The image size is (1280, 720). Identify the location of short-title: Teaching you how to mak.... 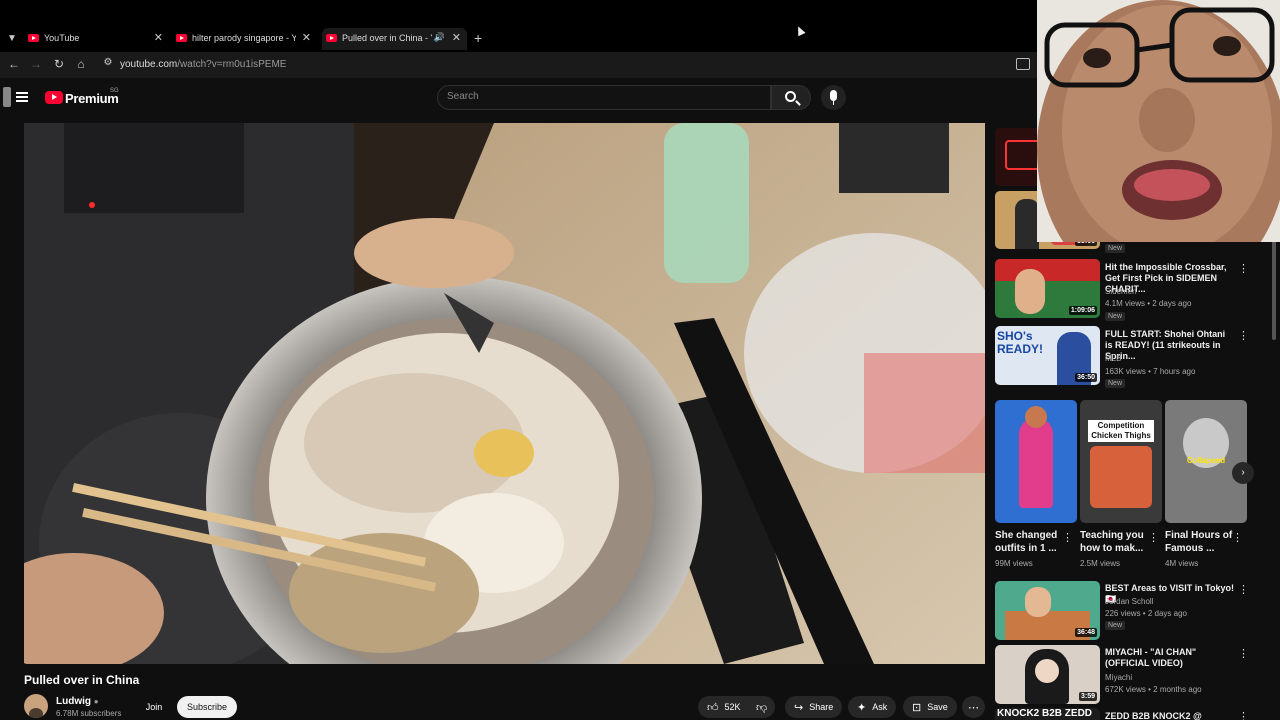
(1114, 542).